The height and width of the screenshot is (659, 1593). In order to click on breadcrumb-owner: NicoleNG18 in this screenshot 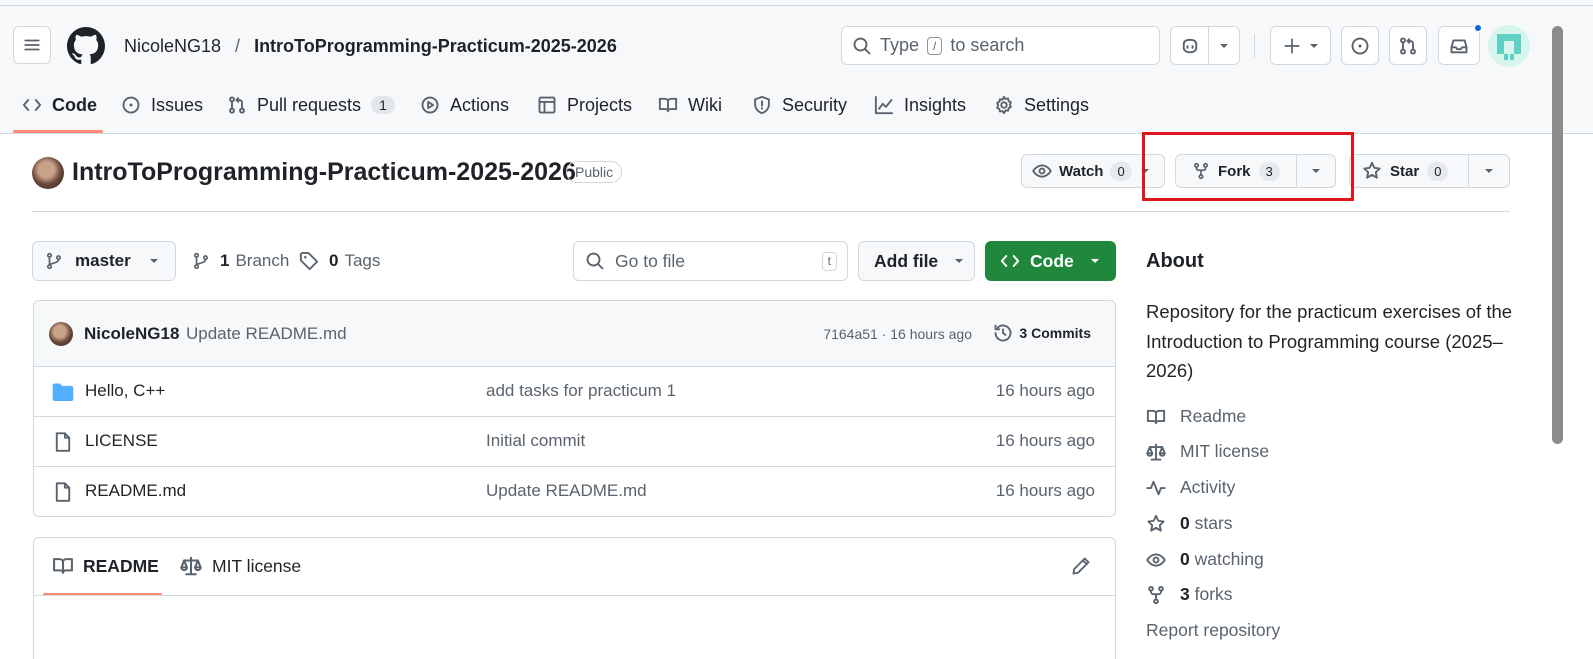, I will do `click(172, 46)`.